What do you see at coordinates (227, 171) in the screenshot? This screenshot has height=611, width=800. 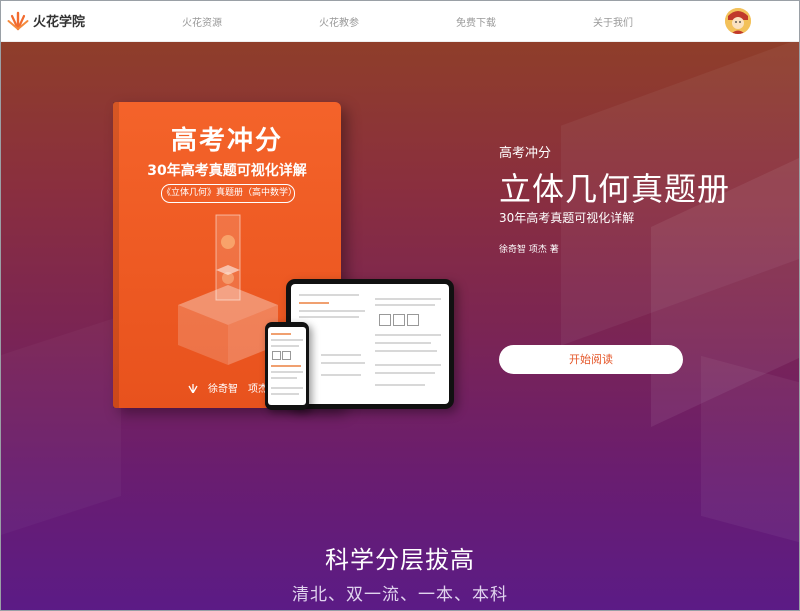 I see `book-subtitle: 30年高考真题可视化详解` at bounding box center [227, 171].